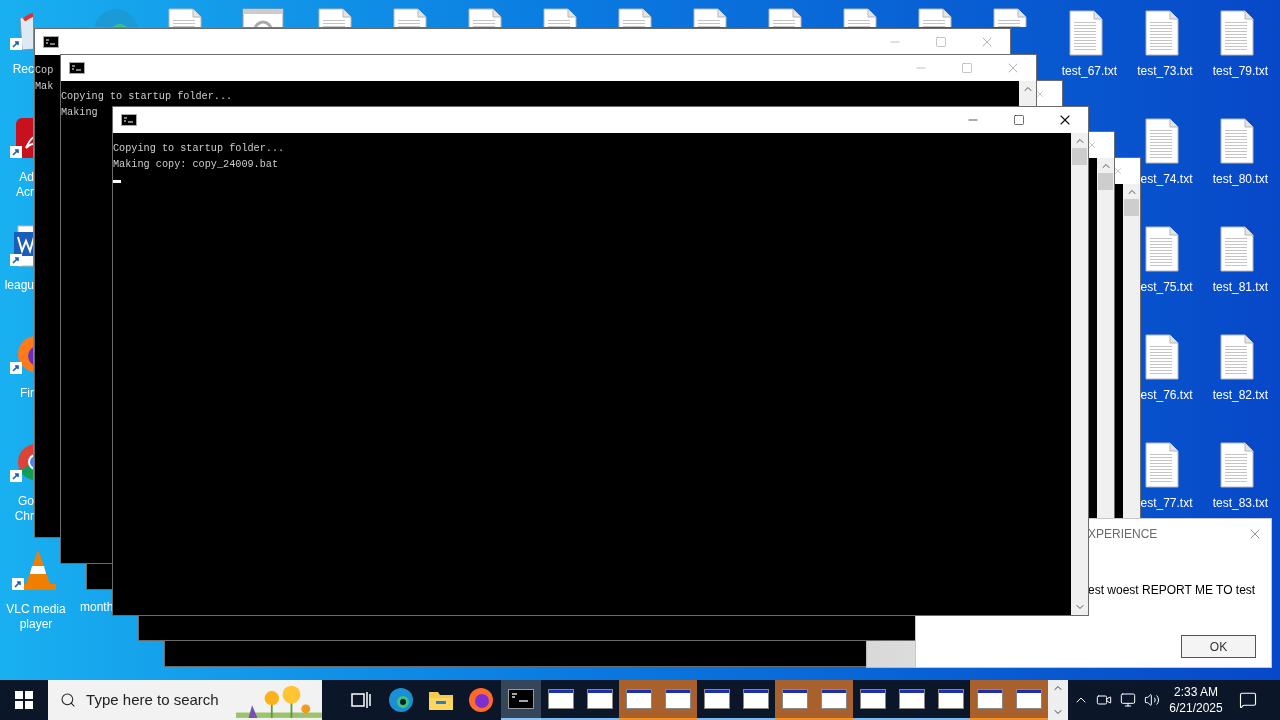 Image resolution: width=1280 pixels, height=720 pixels. What do you see at coordinates (1089, 71) in the screenshot?
I see `file-label: test_67.txt` at bounding box center [1089, 71].